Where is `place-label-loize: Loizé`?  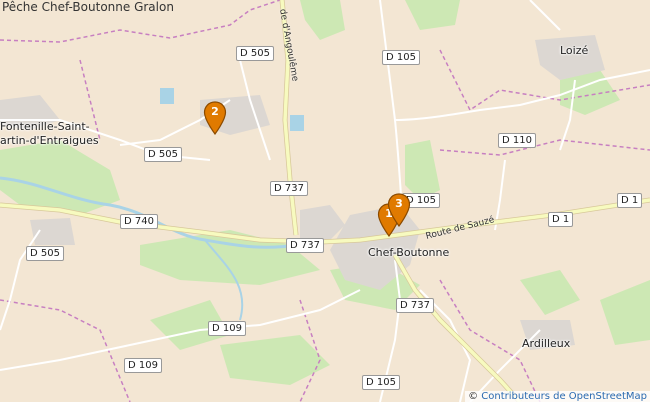
place-label-loize: Loizé is located at coordinates (574, 50).